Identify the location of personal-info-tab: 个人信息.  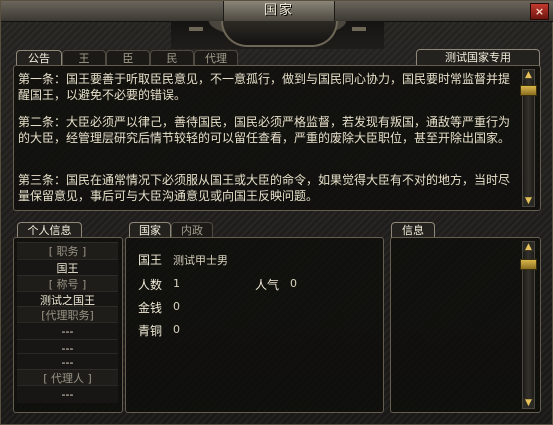
(49, 230).